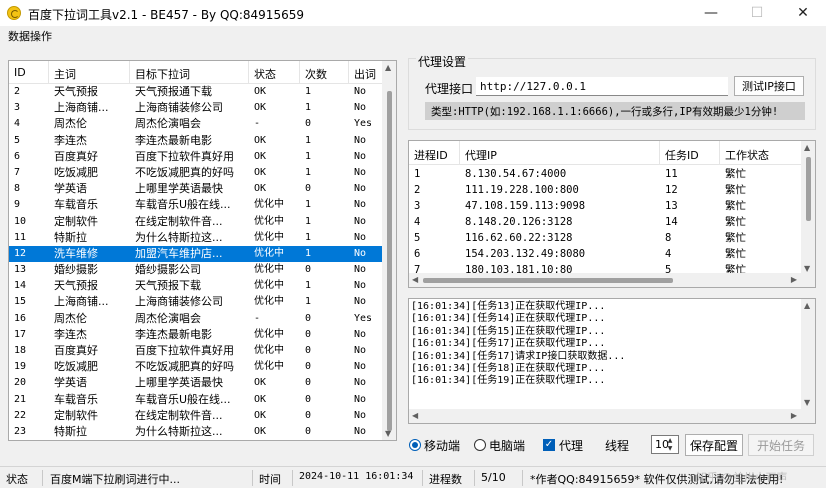  I want to click on cell-keyword: 学英语, so click(70, 189).